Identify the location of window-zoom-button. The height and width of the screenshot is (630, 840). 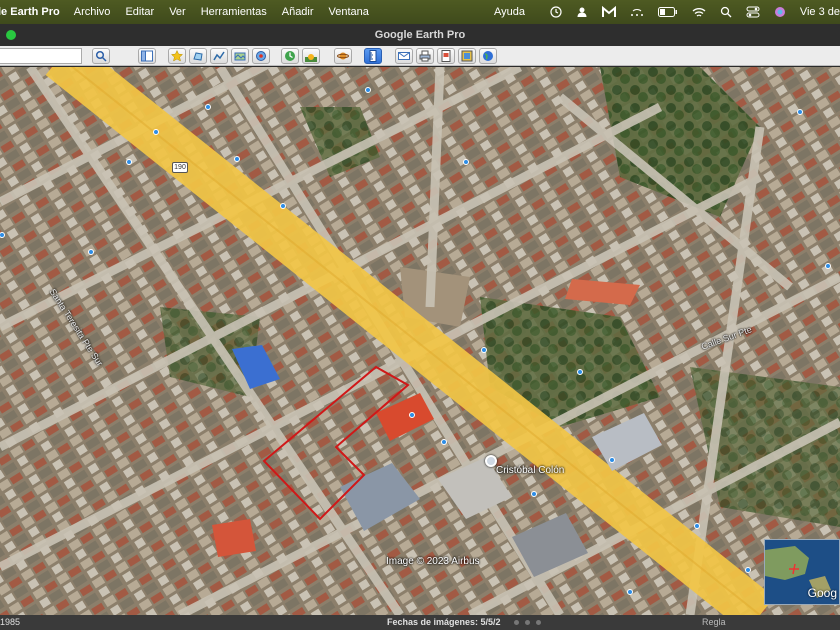
(11, 35).